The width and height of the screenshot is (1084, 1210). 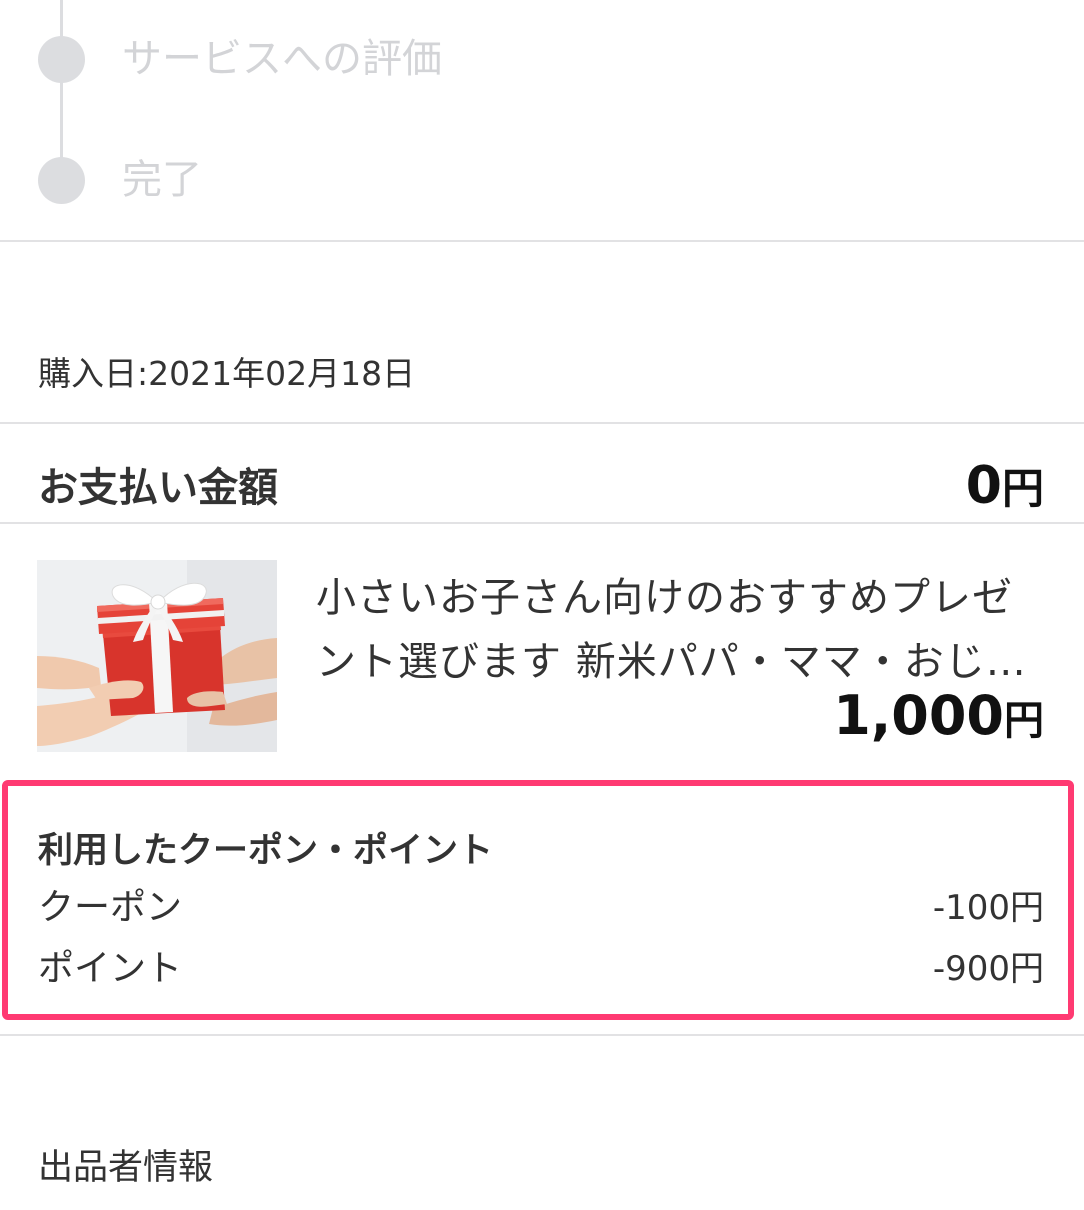 What do you see at coordinates (542, 59) in the screenshot?
I see `timeline-step-service-review: サービスへの評価` at bounding box center [542, 59].